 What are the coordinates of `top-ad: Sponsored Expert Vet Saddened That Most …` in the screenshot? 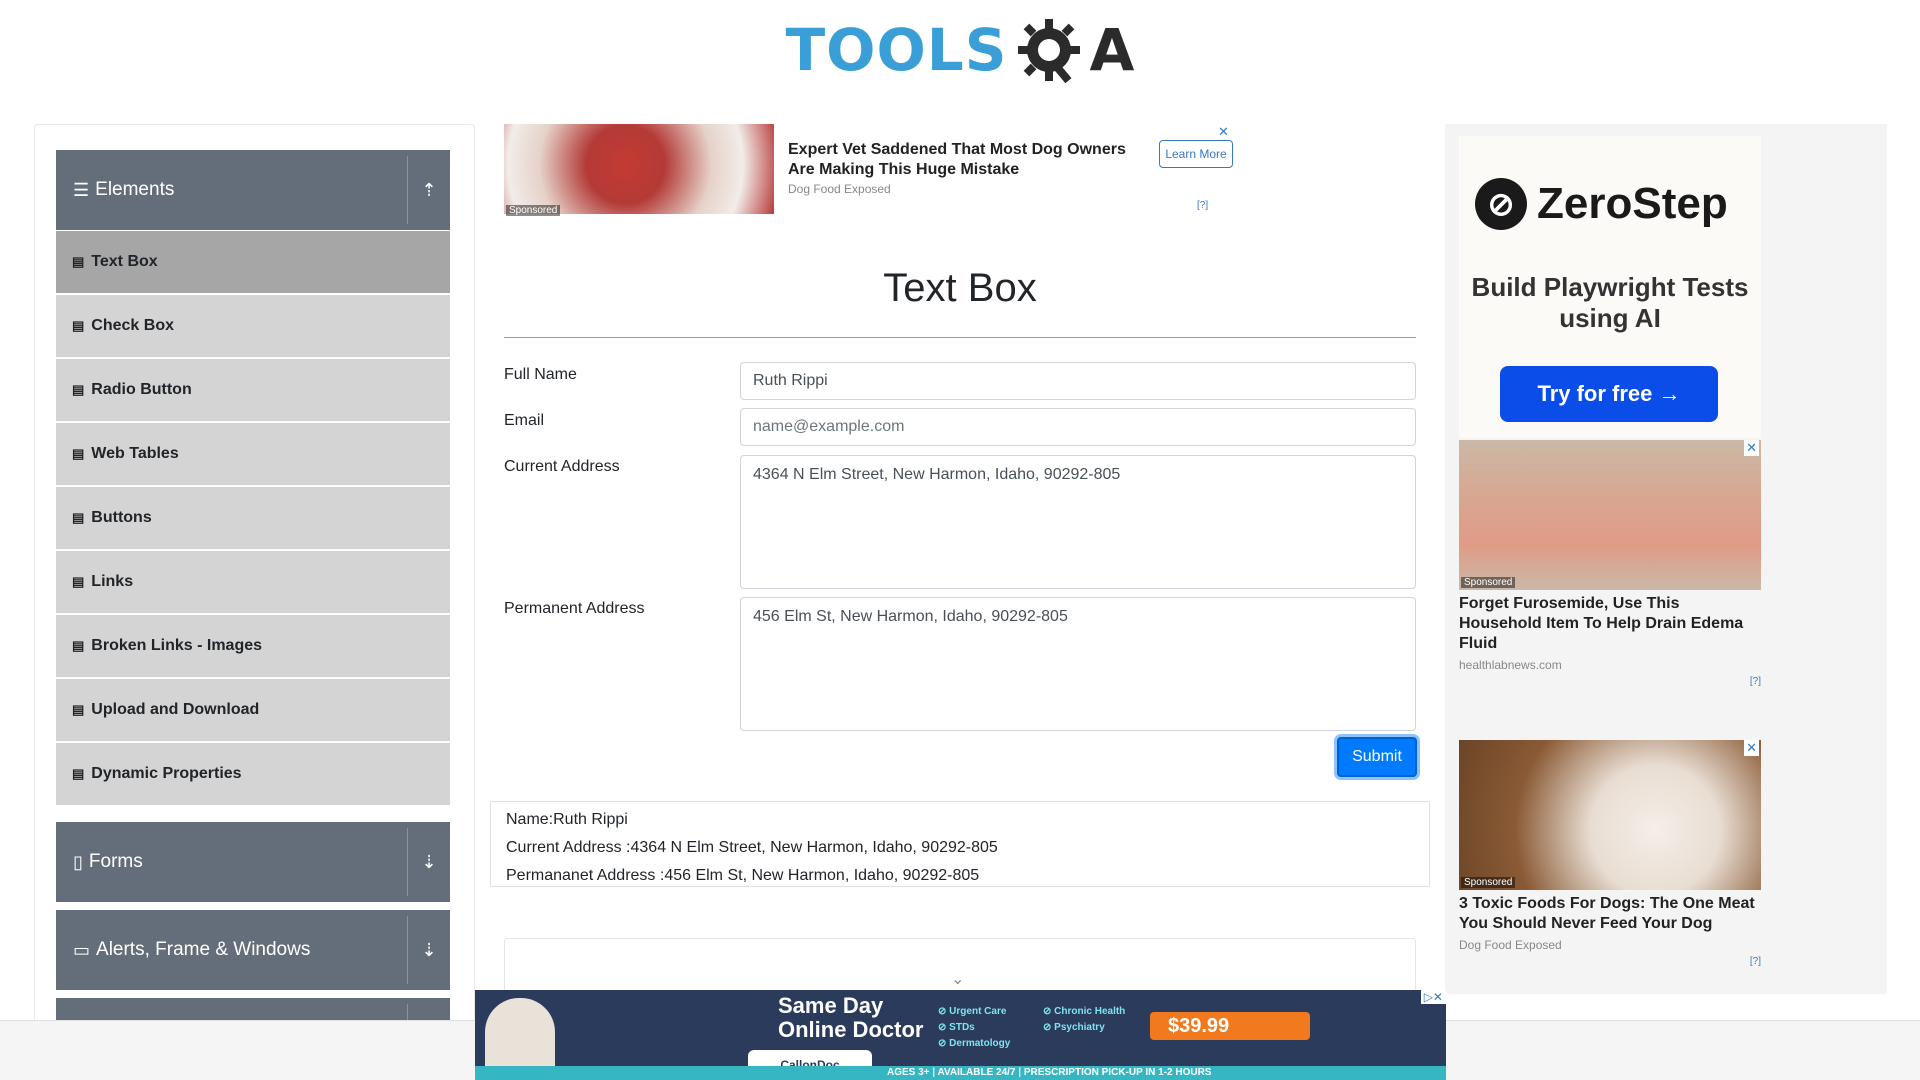 It's located at (869, 170).